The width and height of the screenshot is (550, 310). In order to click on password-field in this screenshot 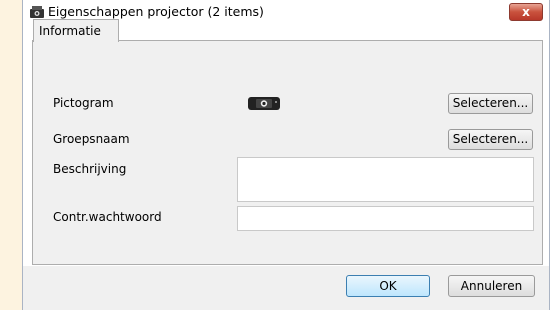, I will do `click(385, 218)`.